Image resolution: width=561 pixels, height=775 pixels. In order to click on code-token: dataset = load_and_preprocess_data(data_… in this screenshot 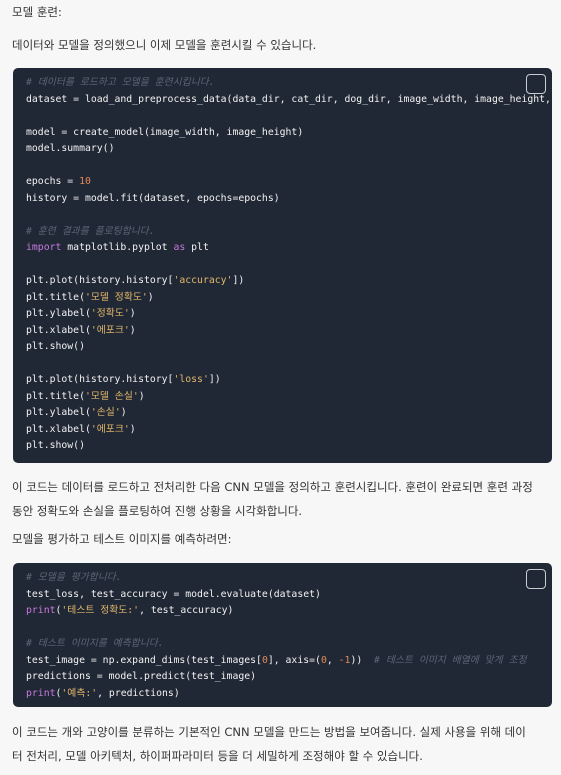, I will do `click(288, 99)`.